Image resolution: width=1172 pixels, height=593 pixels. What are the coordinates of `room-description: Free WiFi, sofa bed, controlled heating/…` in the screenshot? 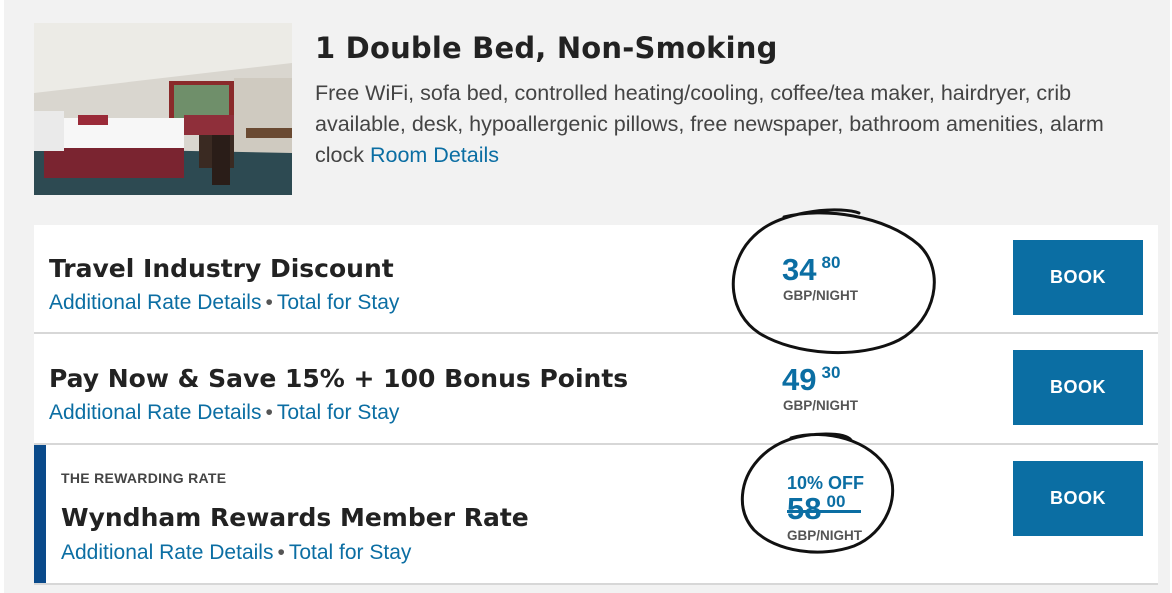 It's located at (725, 124).